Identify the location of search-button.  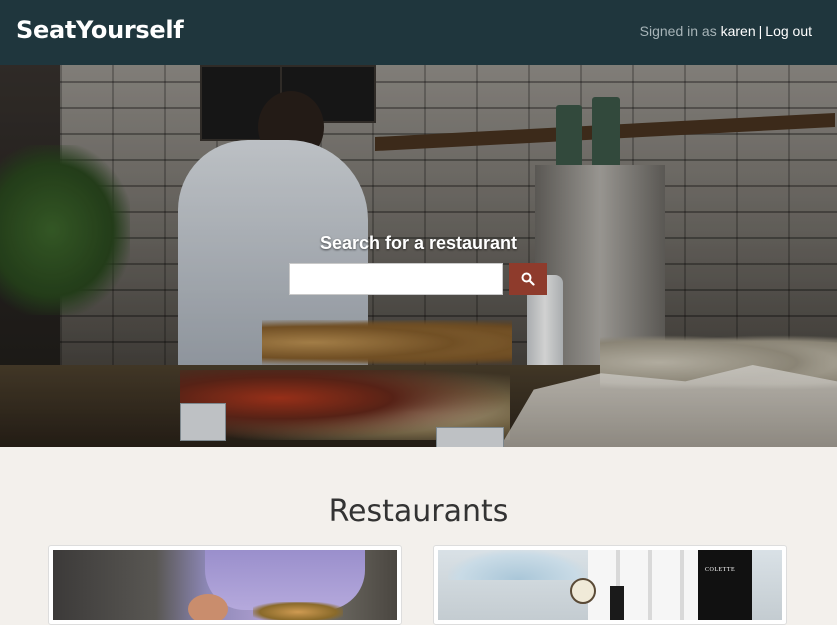
(528, 279).